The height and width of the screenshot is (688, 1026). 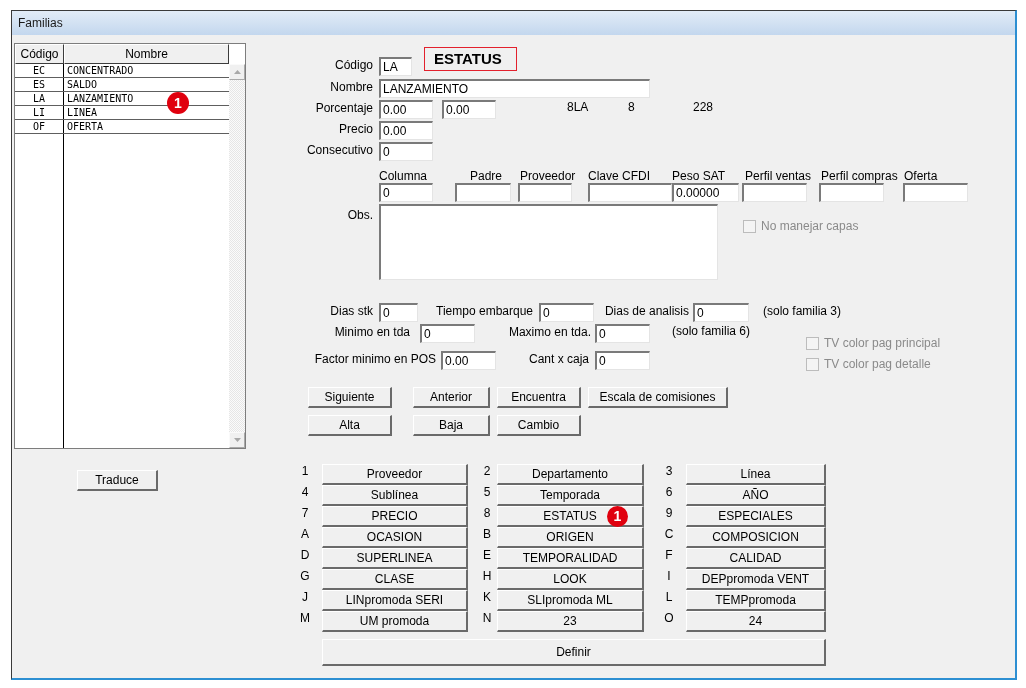 I want to click on table-cell: LA, so click(x=39, y=98).